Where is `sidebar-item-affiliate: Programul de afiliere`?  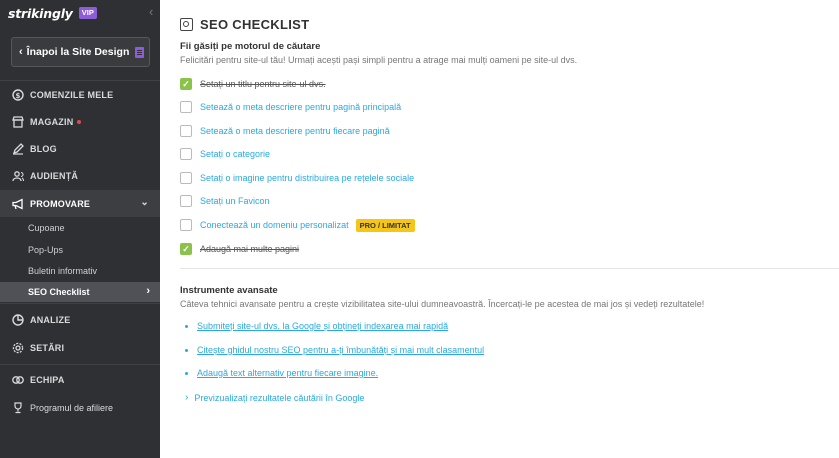 sidebar-item-affiliate: Programul de afiliere is located at coordinates (80, 407).